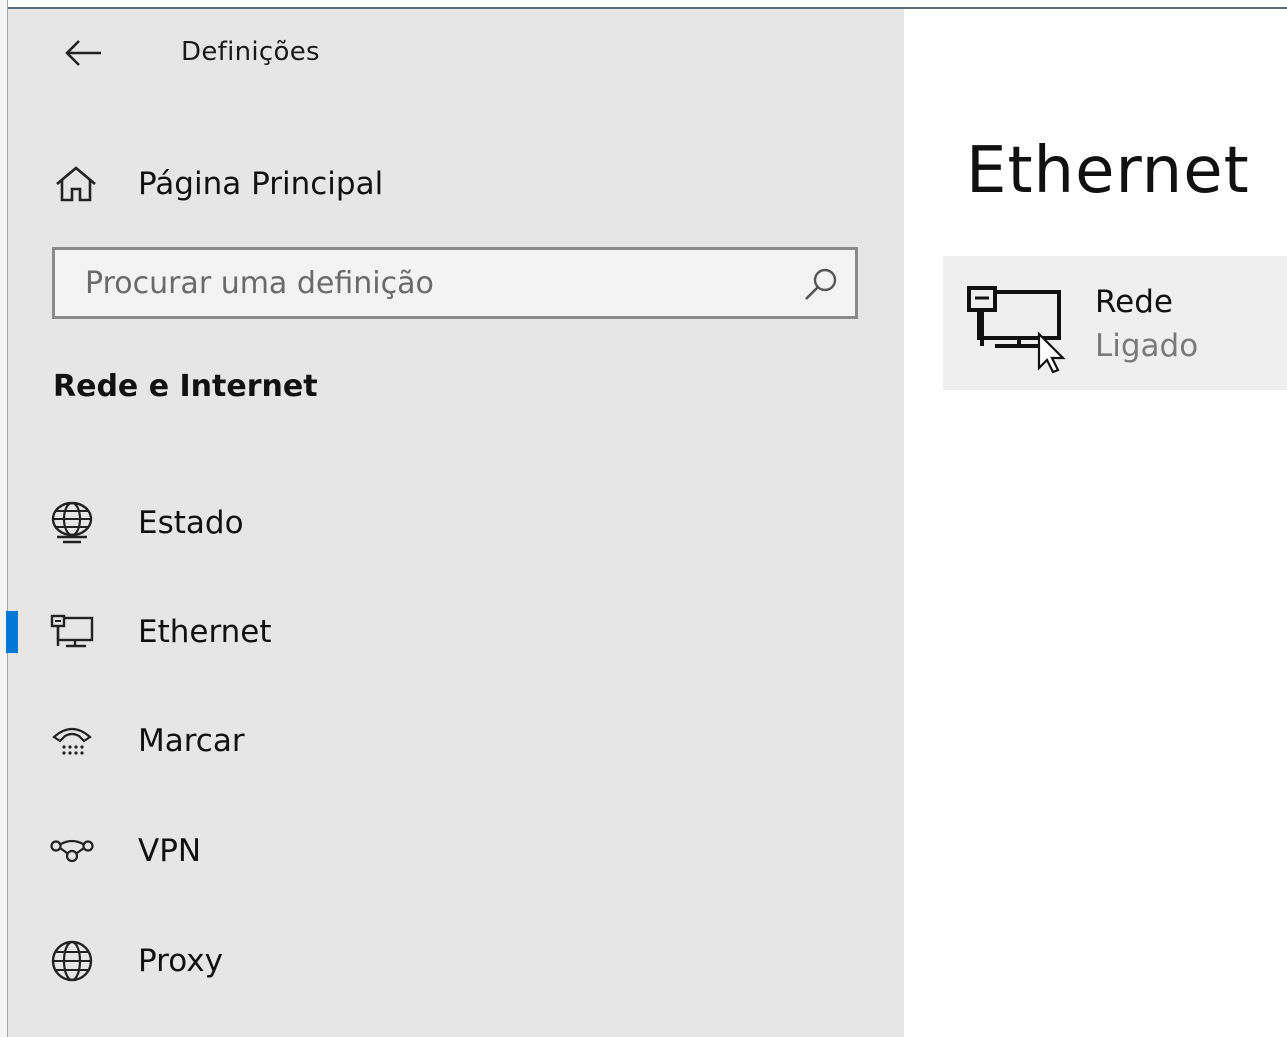 Image resolution: width=1287 pixels, height=1037 pixels. I want to click on network-status: Ligado, so click(1147, 346).